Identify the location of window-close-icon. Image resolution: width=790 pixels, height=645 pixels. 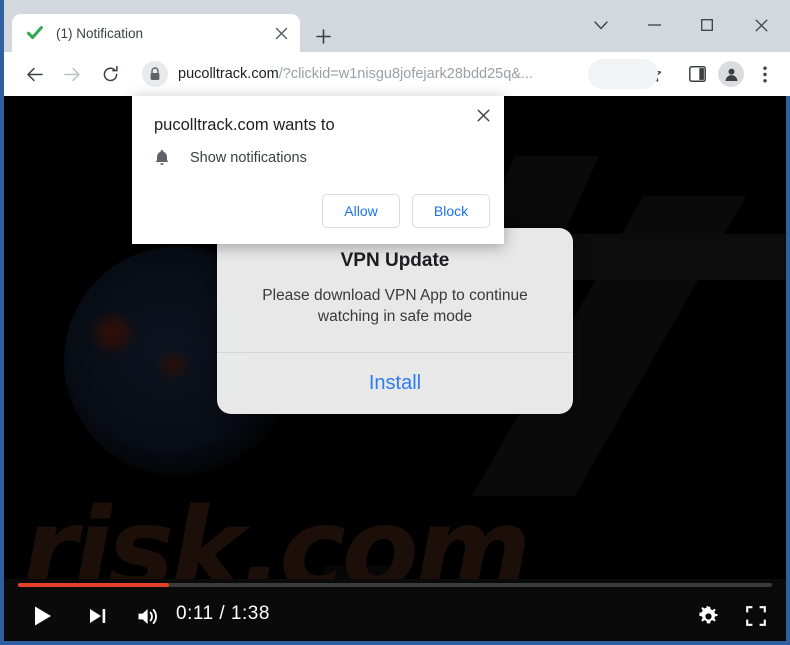
(761, 25).